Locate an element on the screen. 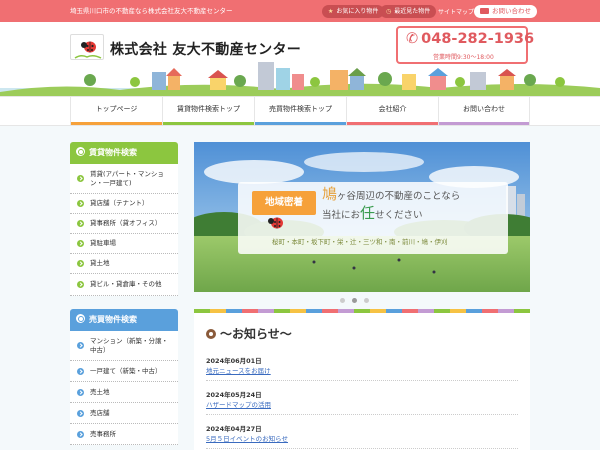 This screenshot has width=600, height=450. hero-line-2b: せください is located at coordinates (399, 215).